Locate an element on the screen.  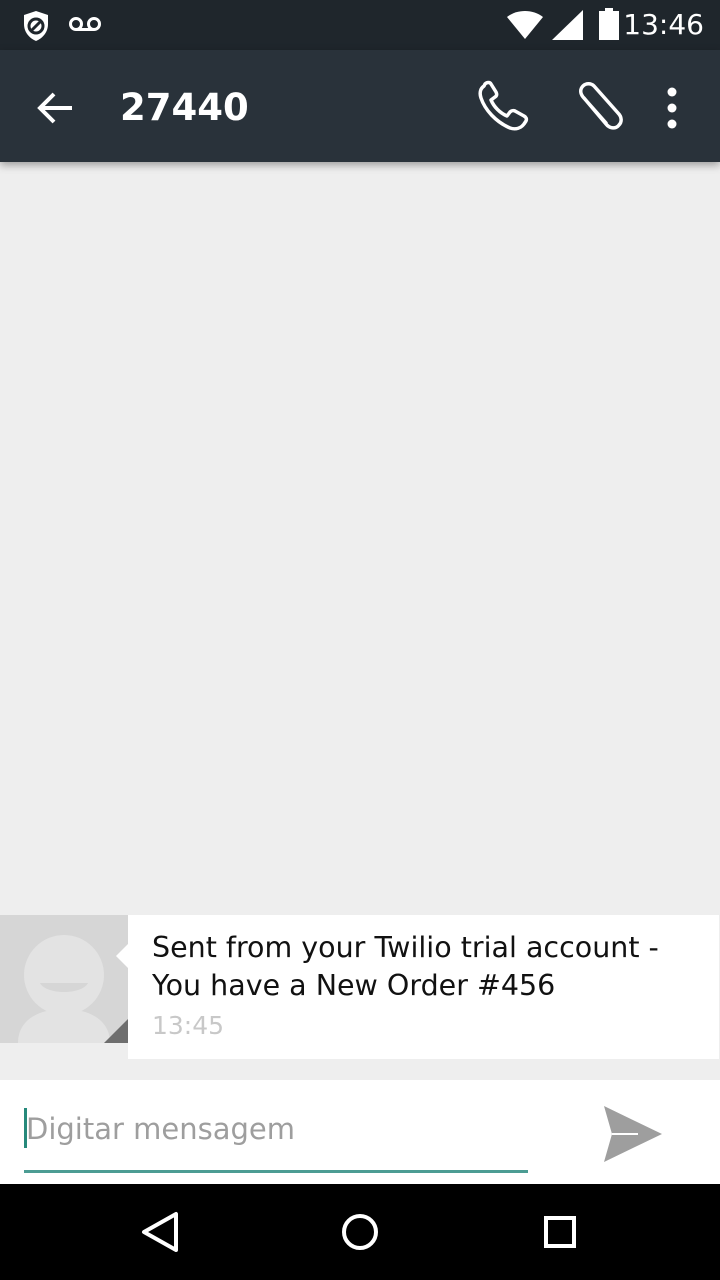
attach-button is located at coordinates (600, 108).